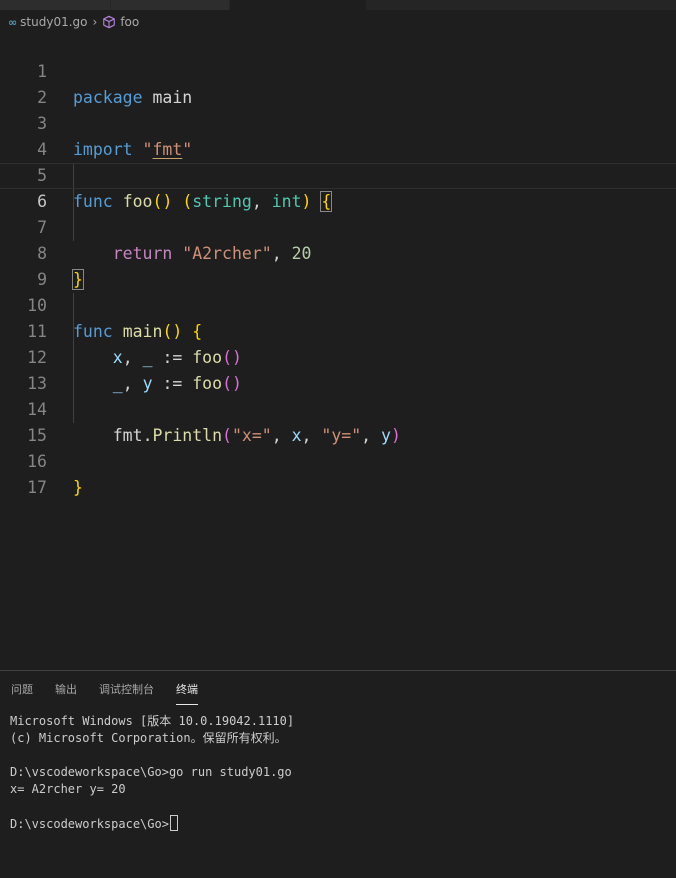 The image size is (676, 878). Describe the element at coordinates (338, 421) in the screenshot. I see `code-line: 15` at that location.